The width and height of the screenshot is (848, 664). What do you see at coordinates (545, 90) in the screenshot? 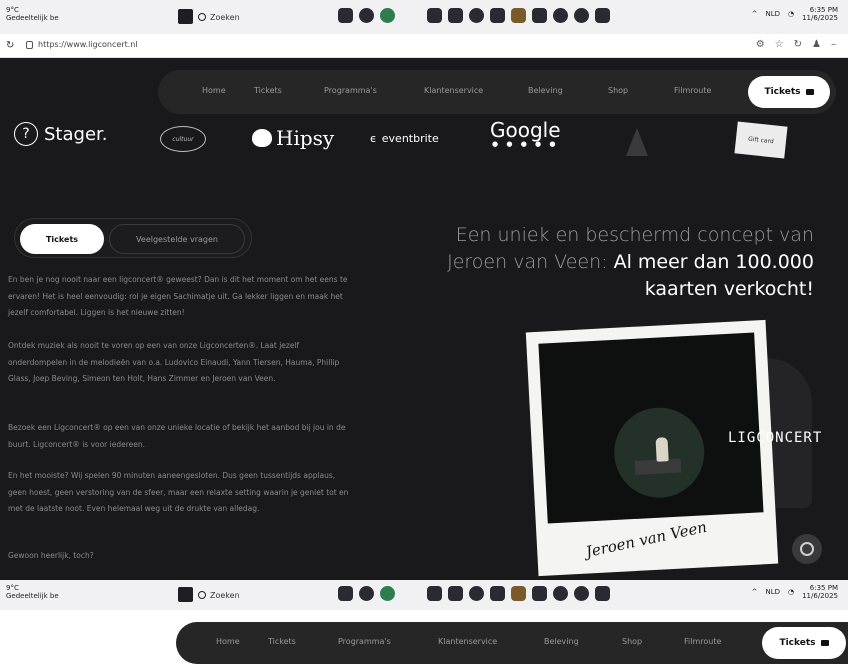
I see `nav-beleving: Beleving` at bounding box center [545, 90].